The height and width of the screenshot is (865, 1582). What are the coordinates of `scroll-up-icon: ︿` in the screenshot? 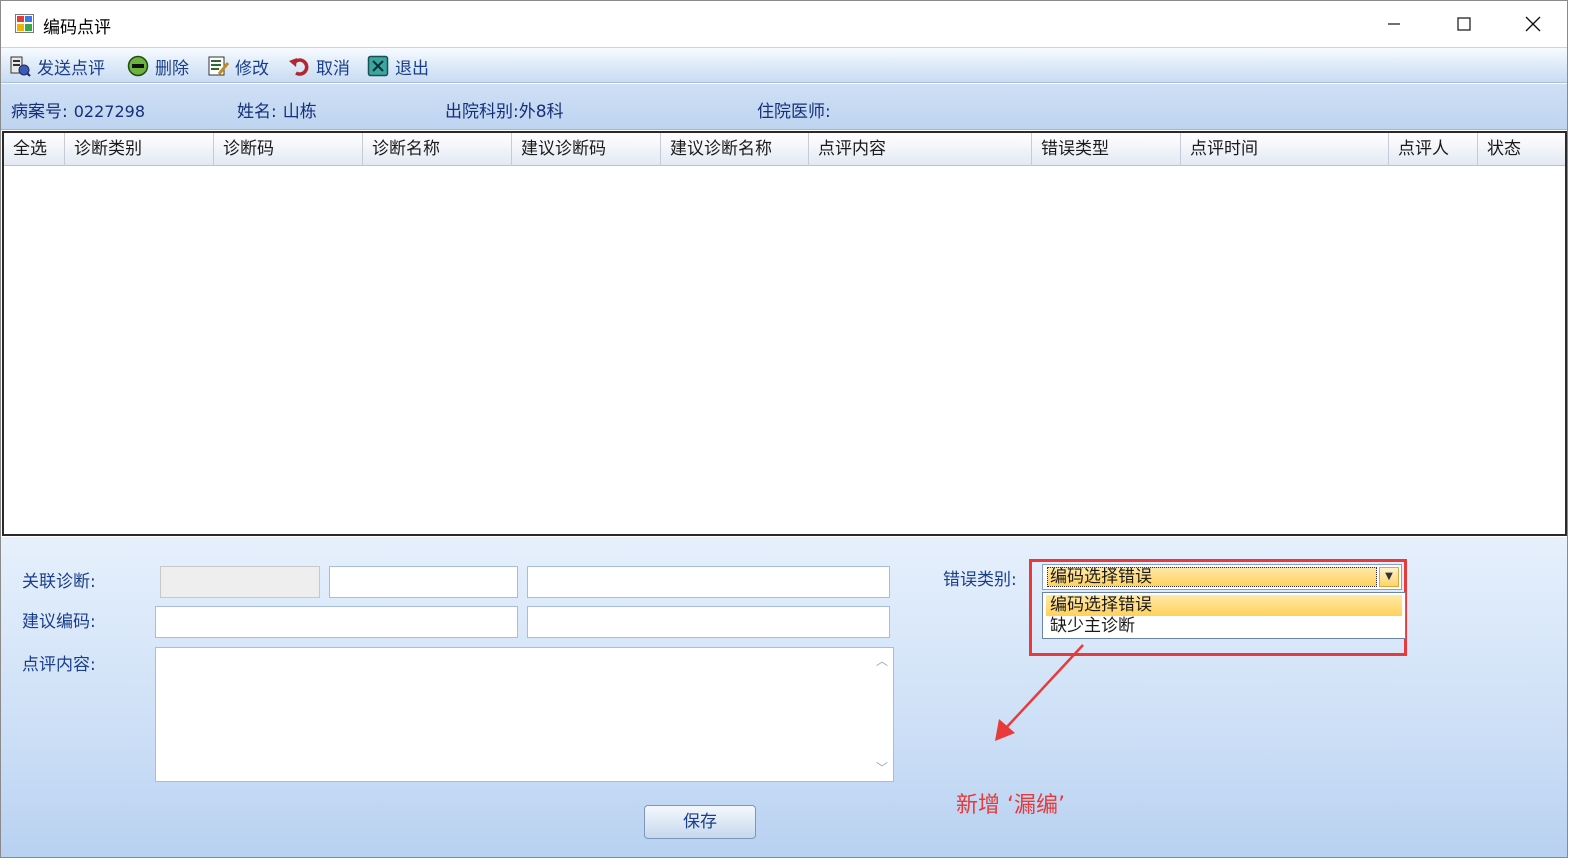 It's located at (882, 661).